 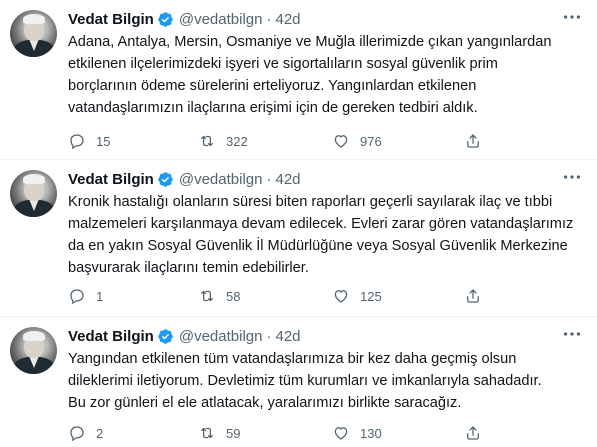 What do you see at coordinates (371, 433) in the screenshot?
I see `like-count: 130` at bounding box center [371, 433].